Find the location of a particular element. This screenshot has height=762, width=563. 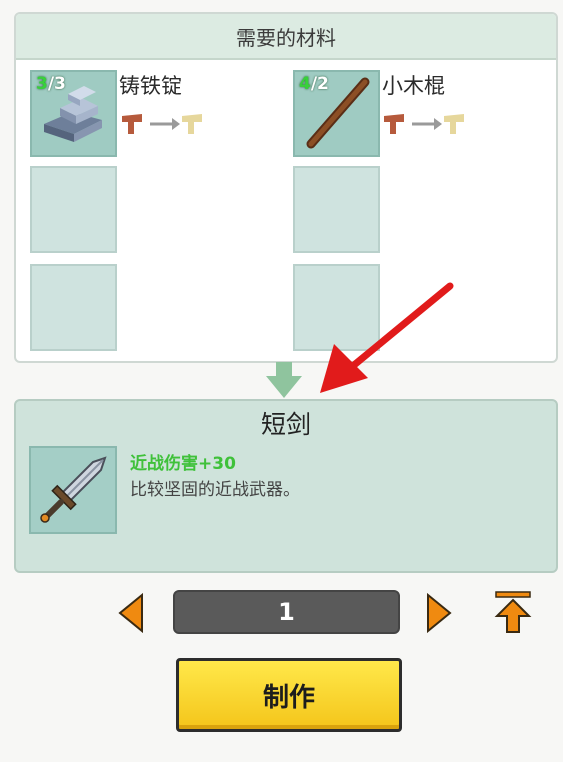

annotation-arrow-icon is located at coordinates (387, 337).